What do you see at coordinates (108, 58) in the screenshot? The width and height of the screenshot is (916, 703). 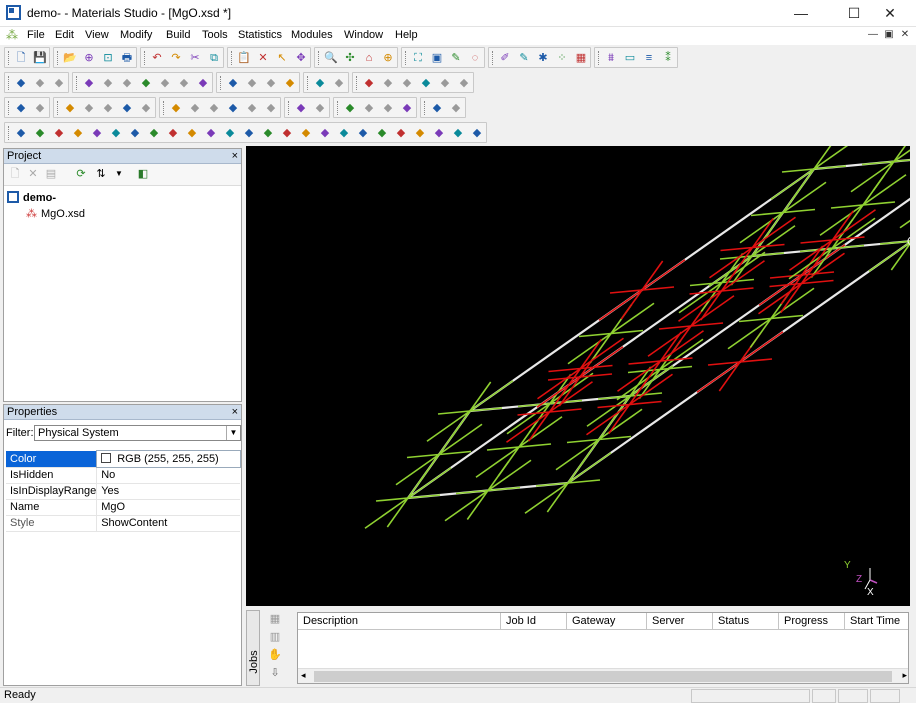 I see `export-icon: ⊡` at bounding box center [108, 58].